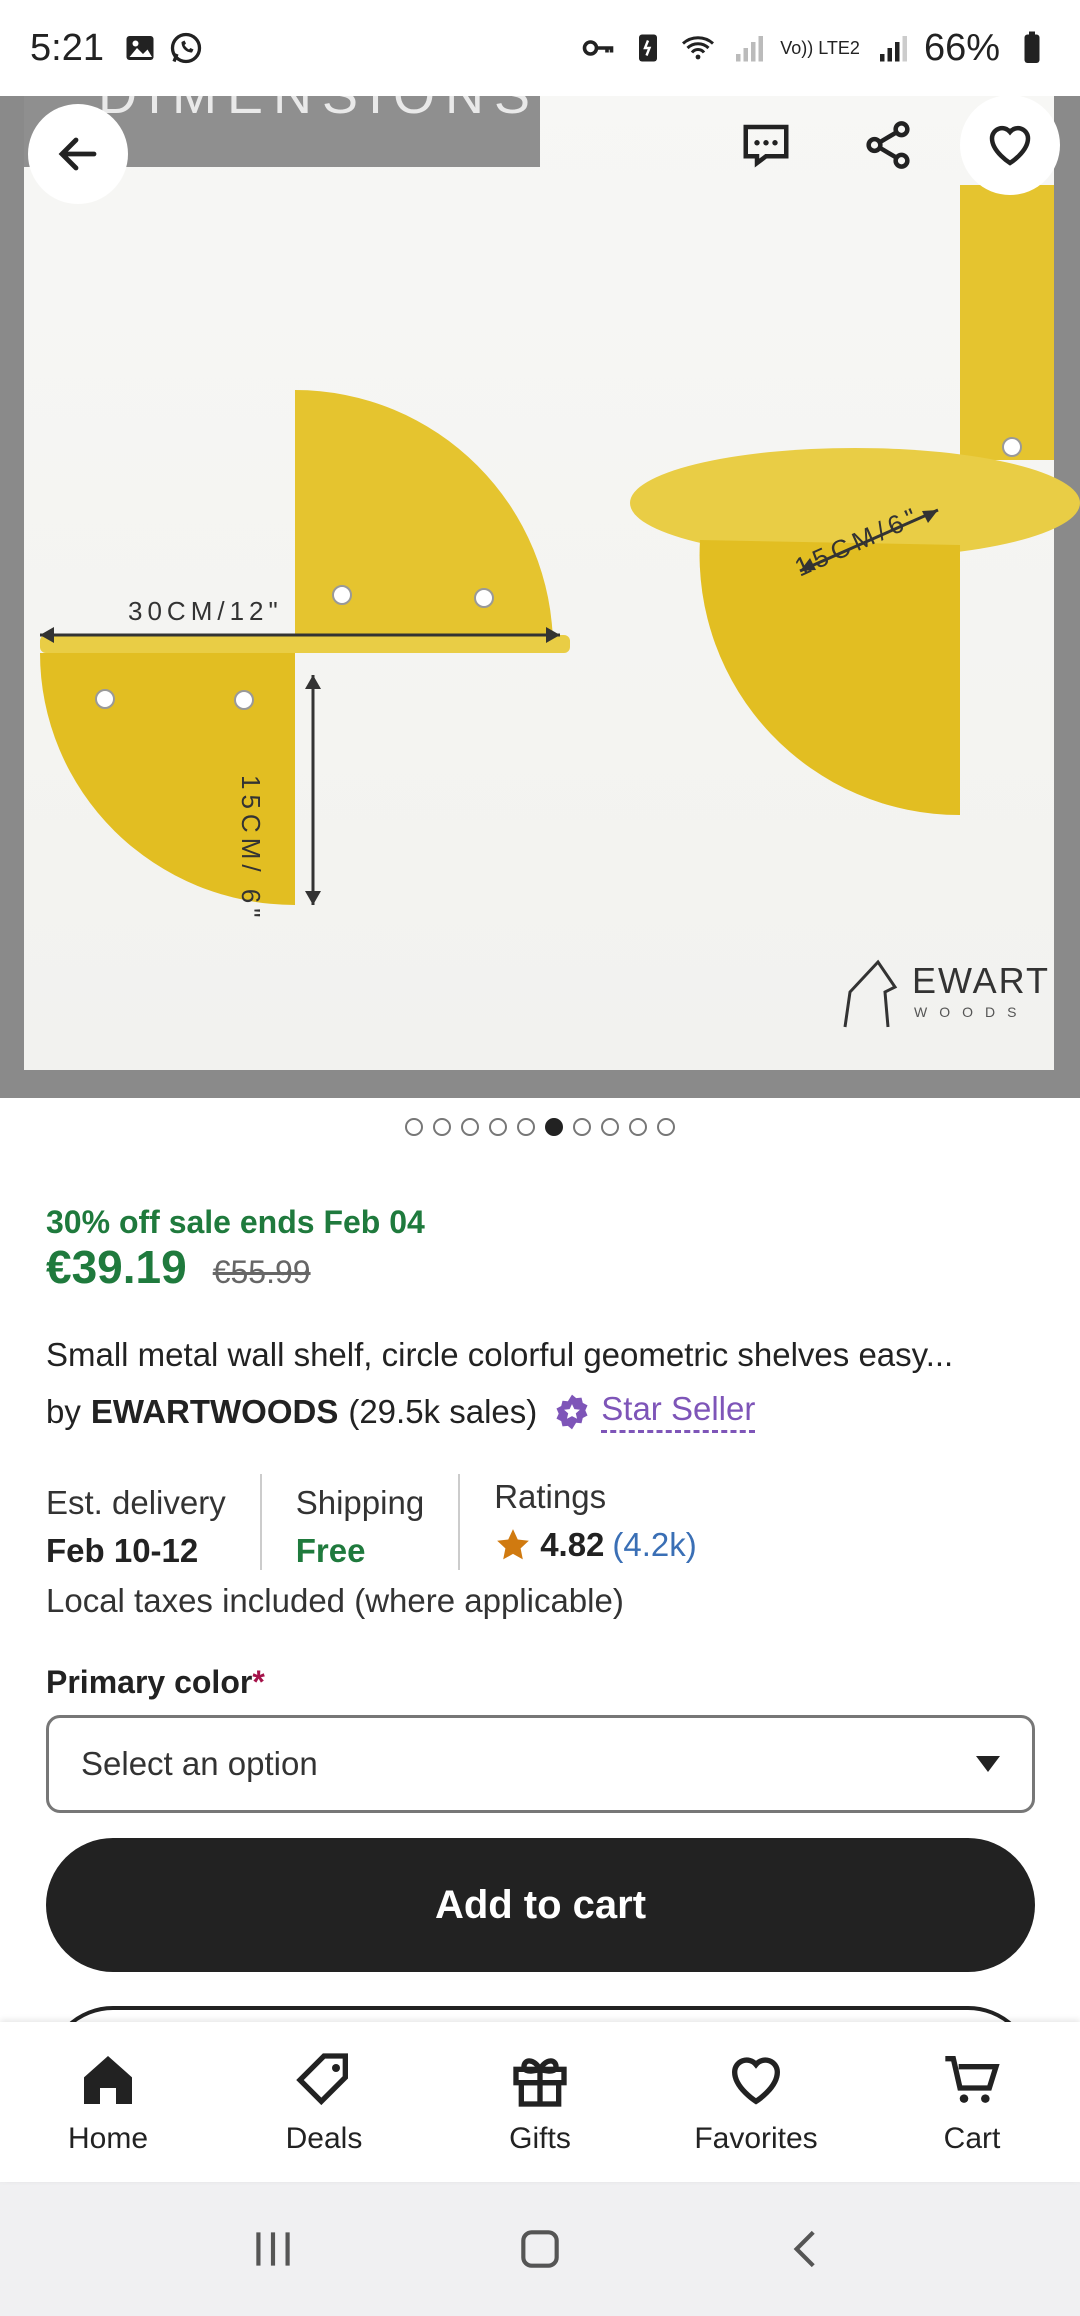 Image resolution: width=1080 pixels, height=2316 pixels. What do you see at coordinates (540, 1905) in the screenshot?
I see `add-to-cart-button: Add to cart` at bounding box center [540, 1905].